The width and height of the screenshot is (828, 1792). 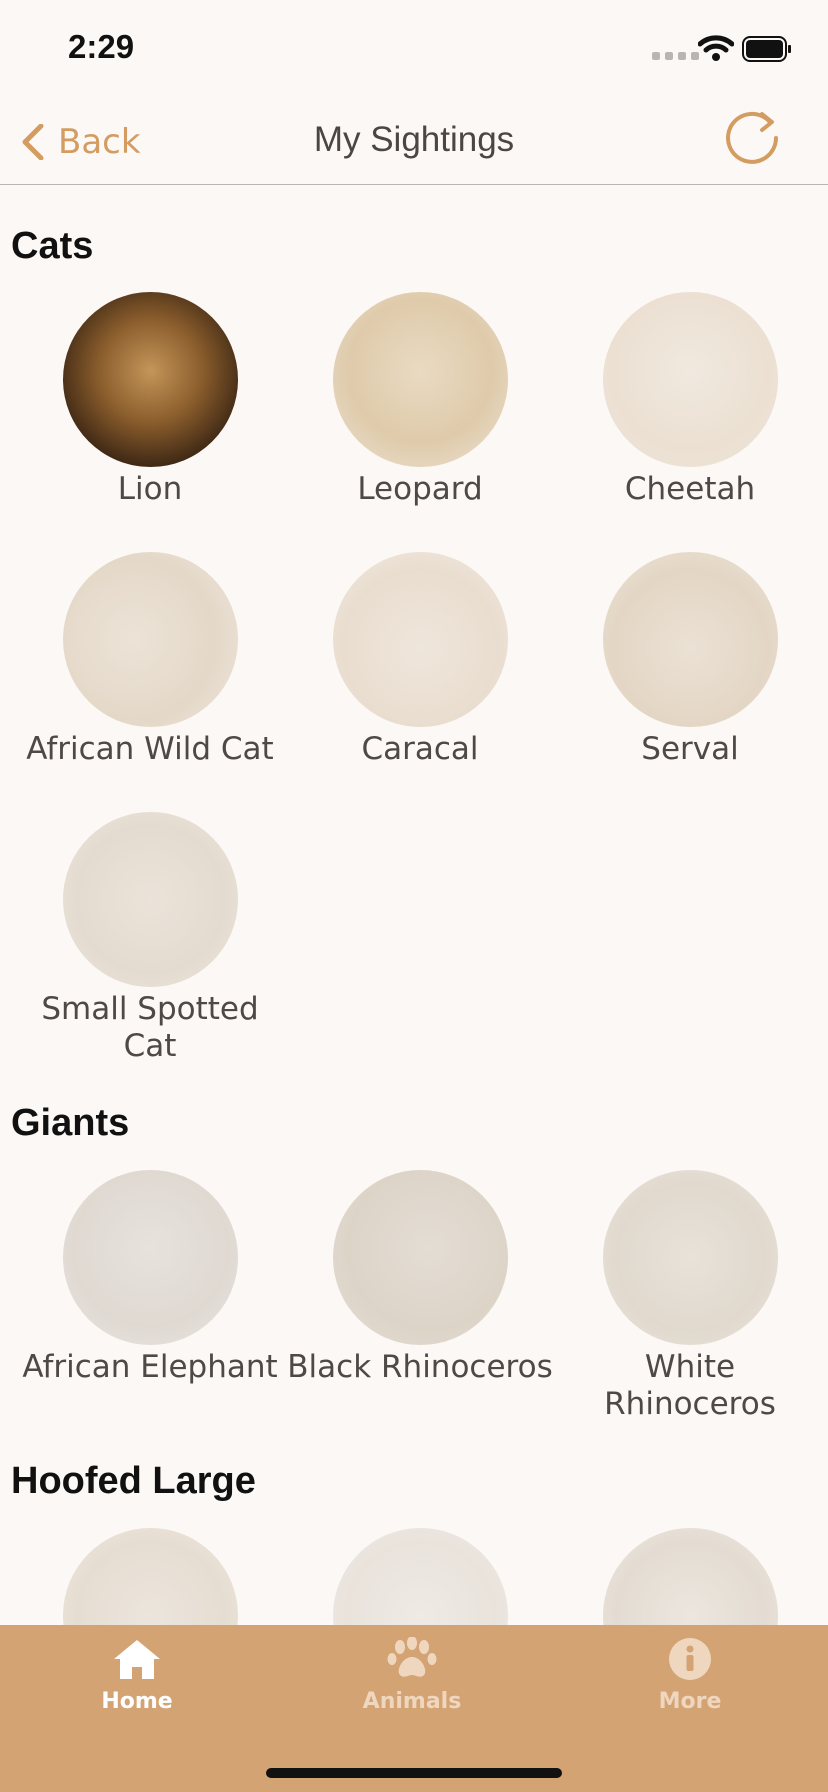 I want to click on animal-label: African Wild Cat, so click(x=150, y=749).